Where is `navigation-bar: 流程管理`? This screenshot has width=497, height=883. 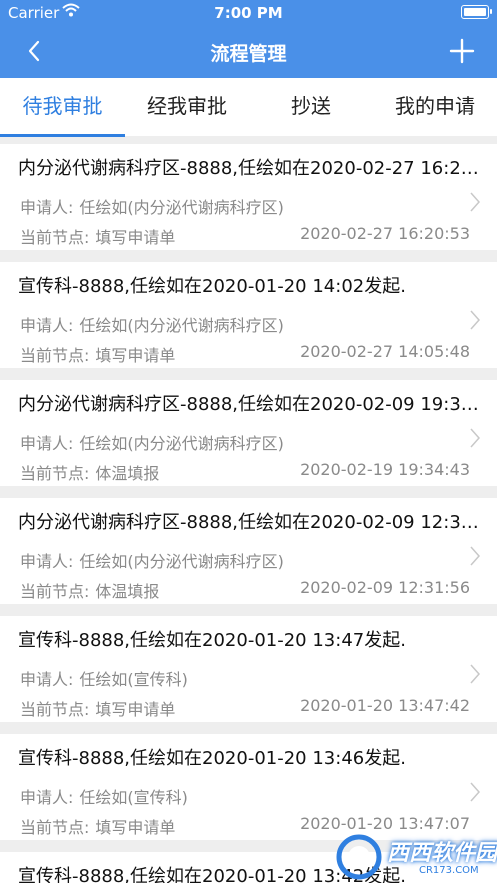 navigation-bar: 流程管理 is located at coordinates (248, 52).